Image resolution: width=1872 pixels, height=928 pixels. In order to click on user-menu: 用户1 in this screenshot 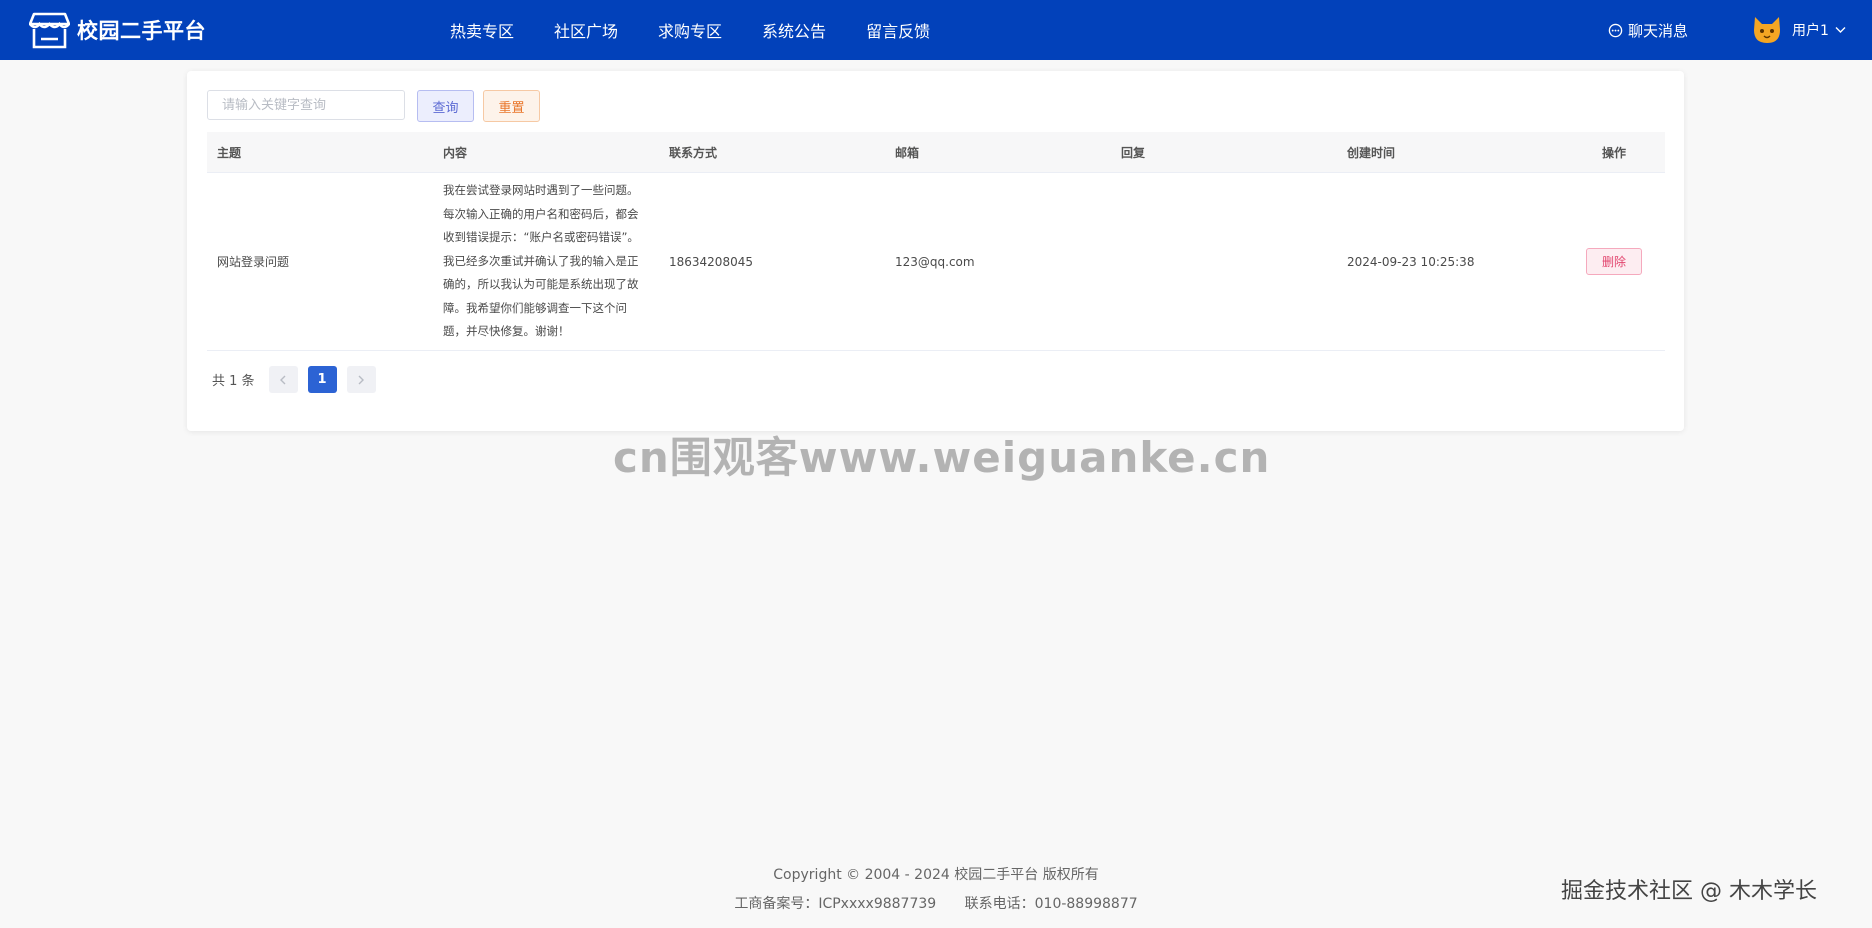, I will do `click(1798, 30)`.